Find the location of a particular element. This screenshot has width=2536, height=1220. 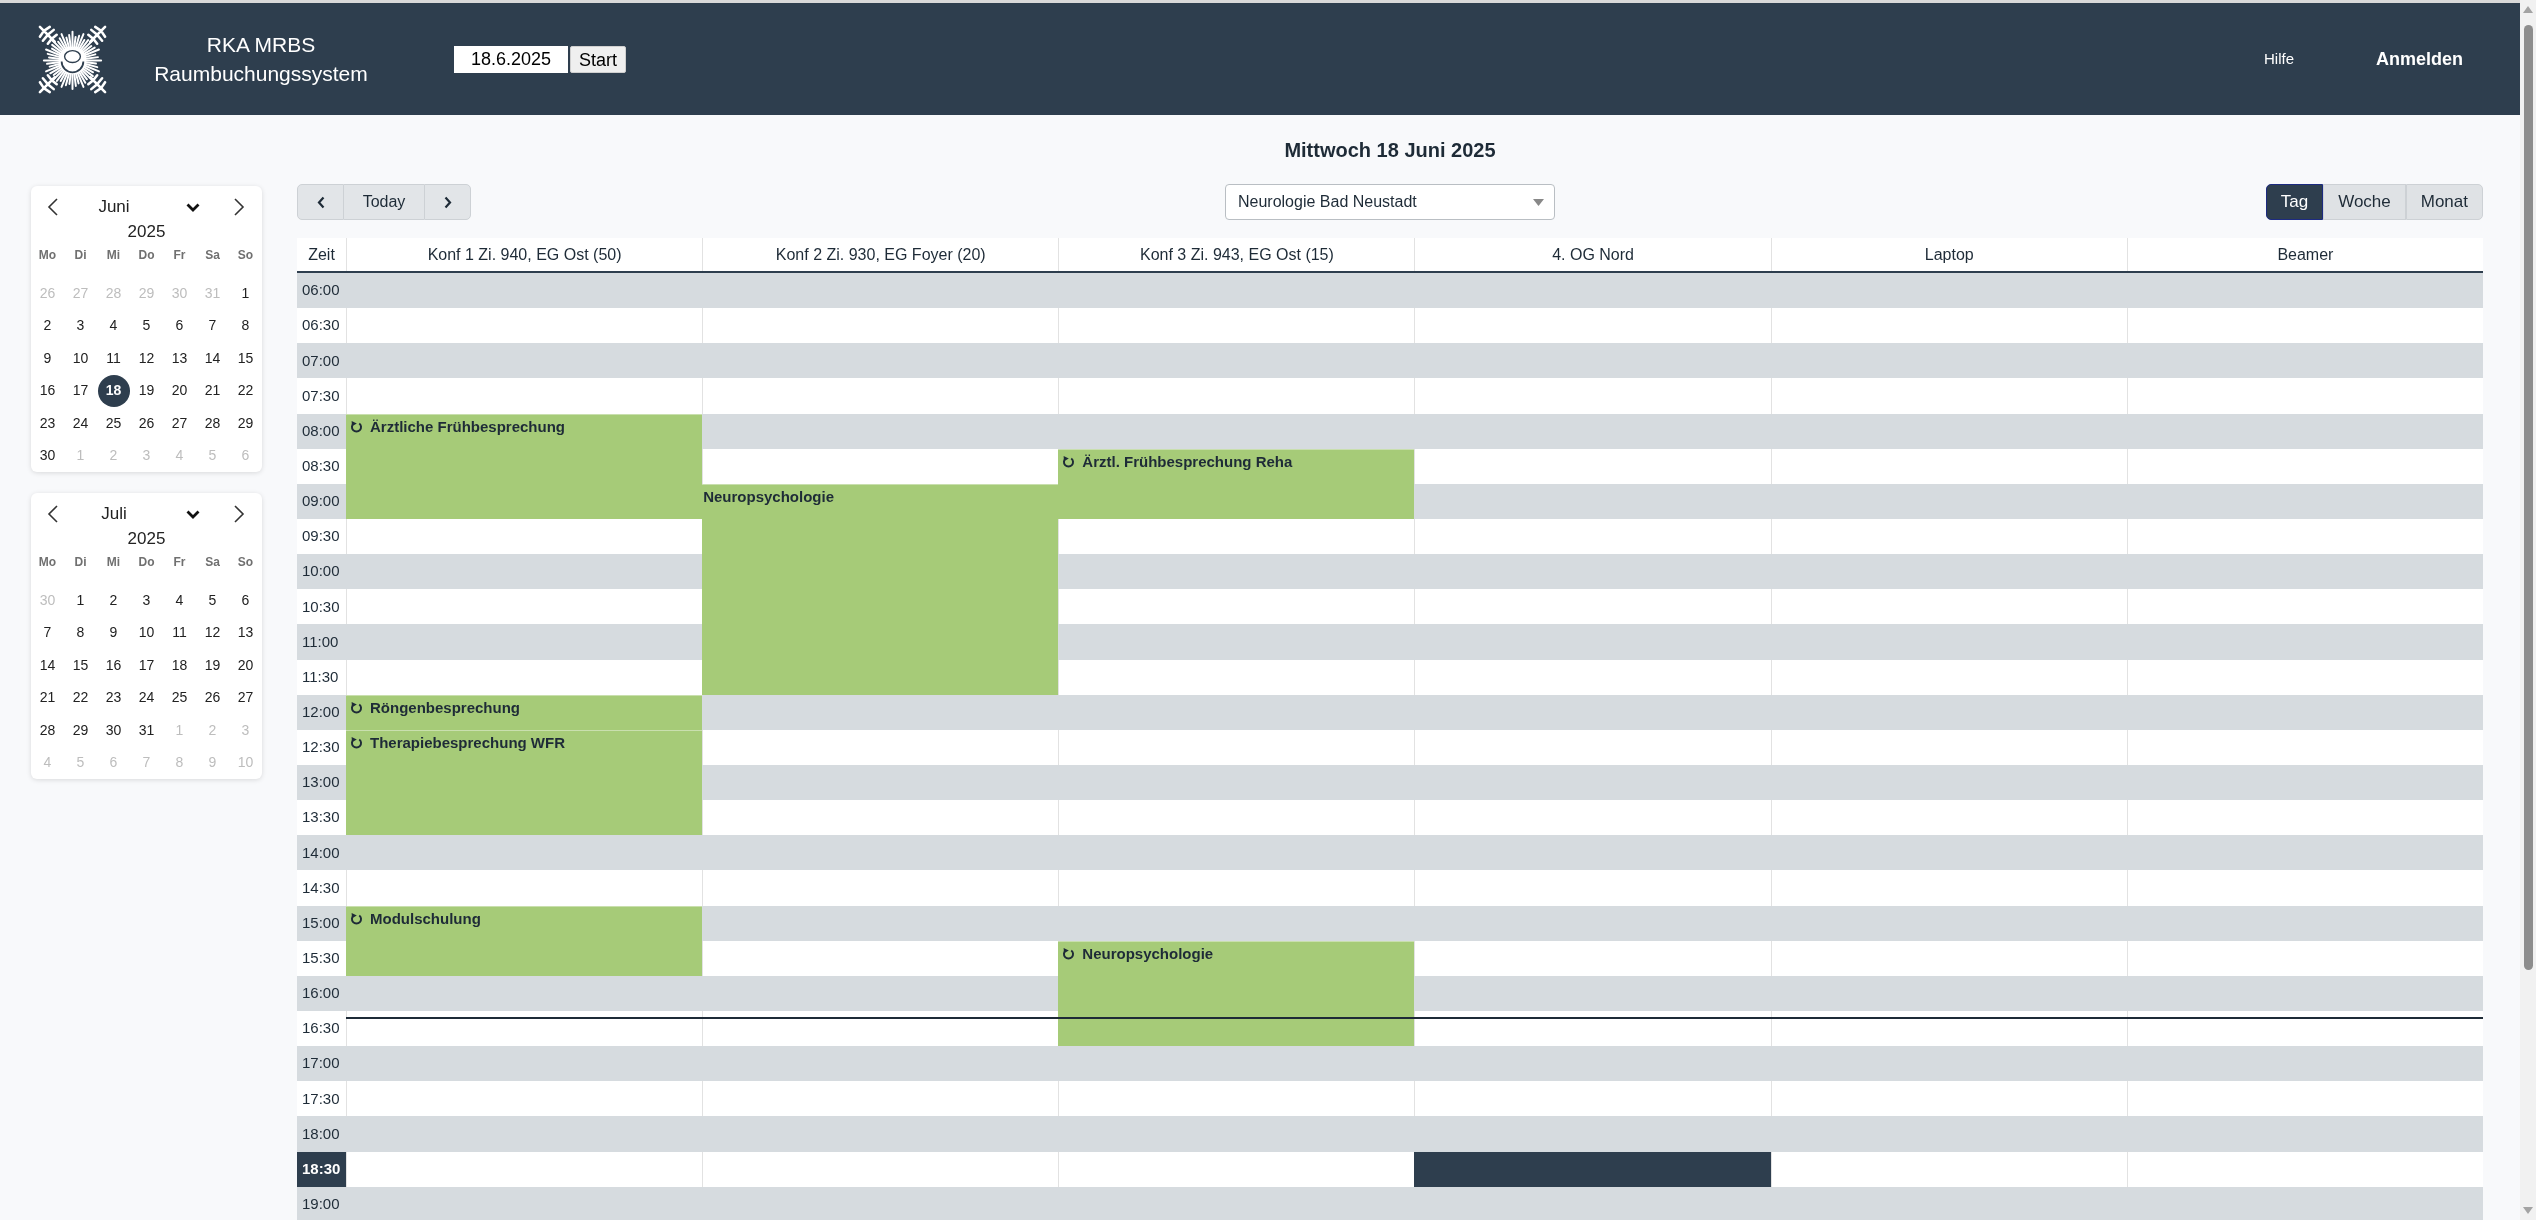

scrollbar-thumb is located at coordinates (2528, 497).